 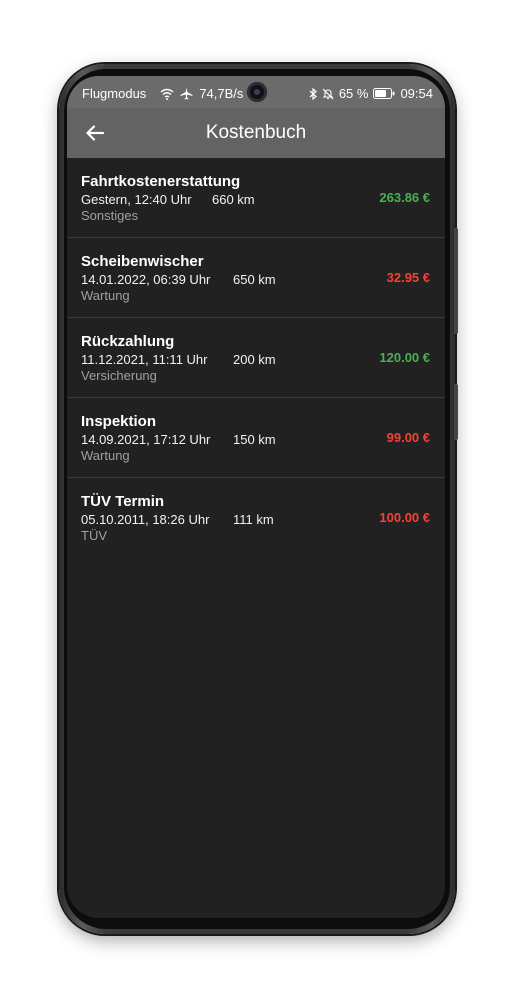 What do you see at coordinates (94, 535) in the screenshot?
I see `entry-category: TÜV` at bounding box center [94, 535].